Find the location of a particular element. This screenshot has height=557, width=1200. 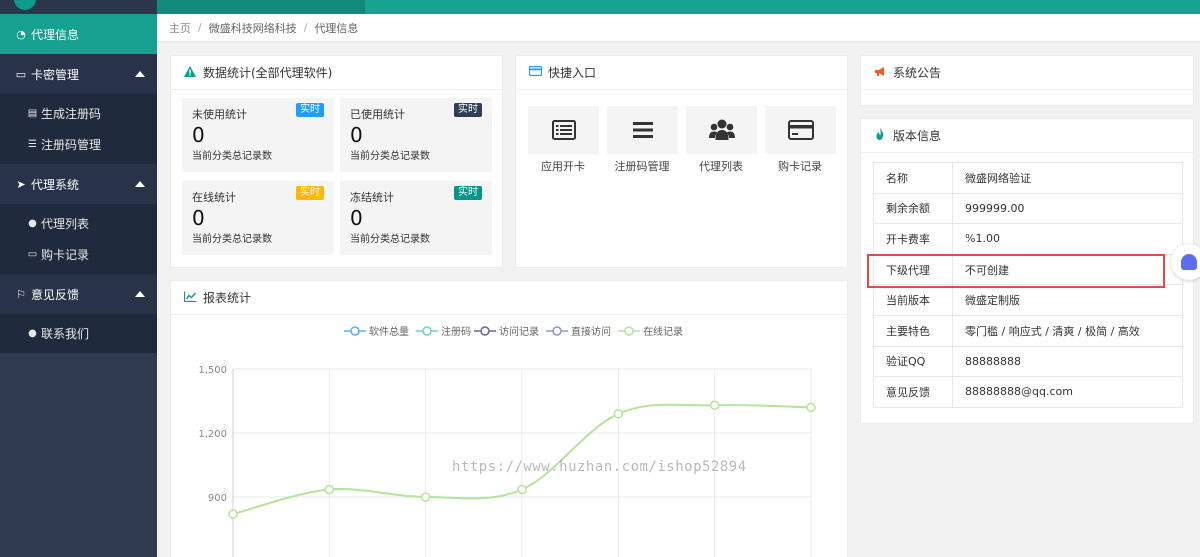

legend-label: 直接访问 is located at coordinates (591, 331).